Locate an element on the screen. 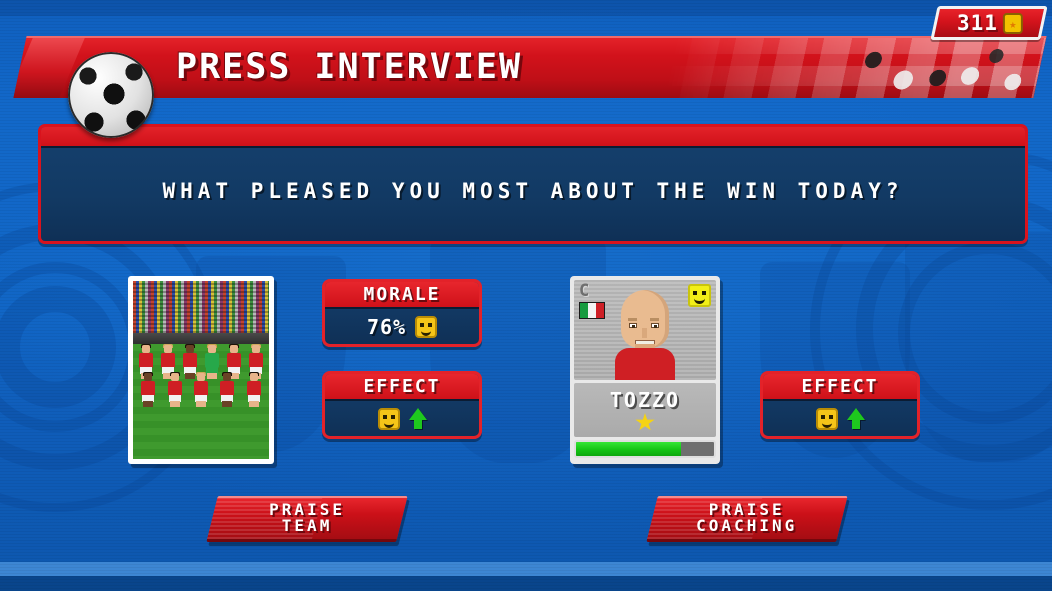 The image size is (1052, 591). background-dark-band is located at coordinates (526, 583).